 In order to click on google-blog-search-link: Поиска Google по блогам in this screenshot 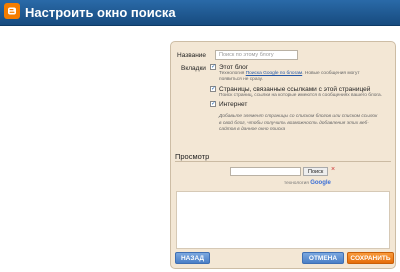, I will do `click(274, 73)`.